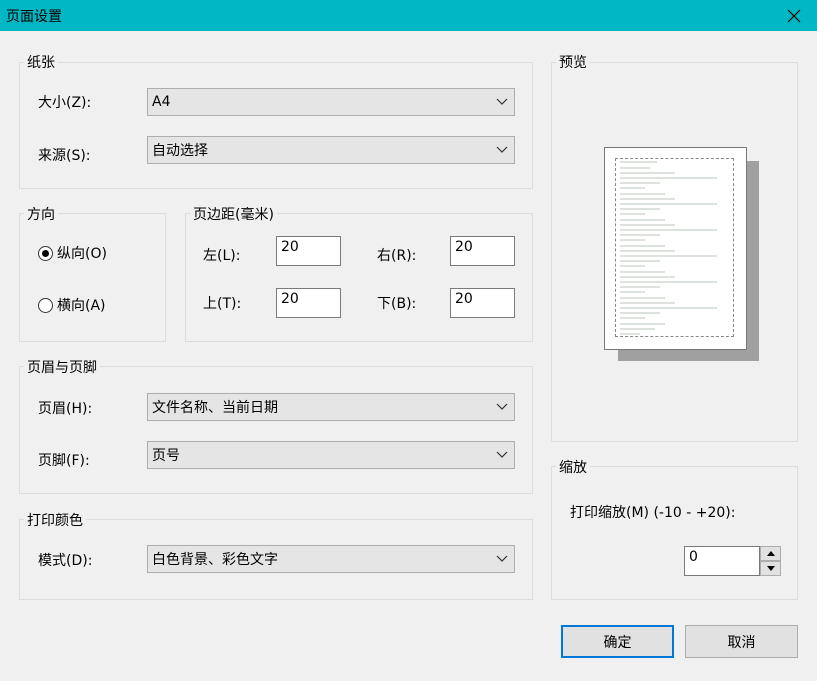 This screenshot has width=817, height=681. I want to click on orientation-group, so click(92, 277).